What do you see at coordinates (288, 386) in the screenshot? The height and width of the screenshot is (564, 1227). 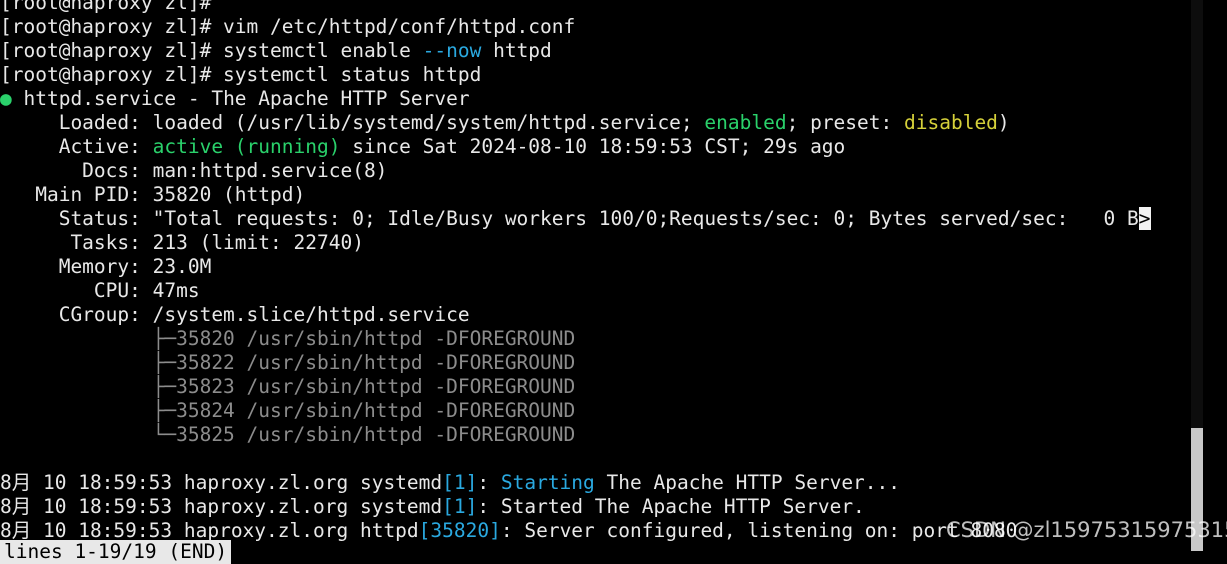 I see `process-tree-item: ├─35823 /usr/sbin/httpd -DFOREGROUND` at bounding box center [288, 386].